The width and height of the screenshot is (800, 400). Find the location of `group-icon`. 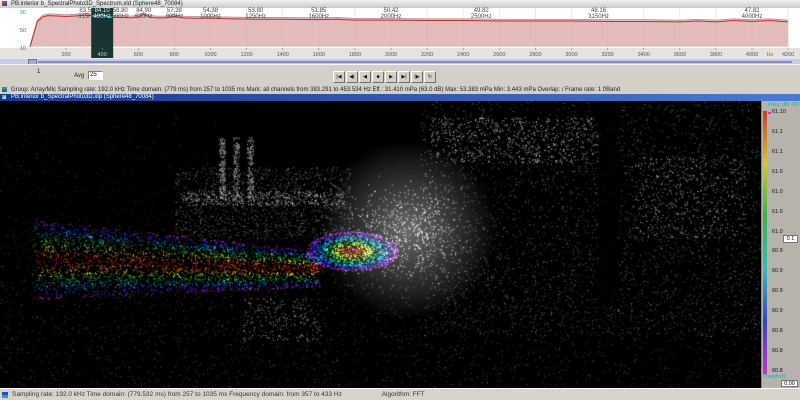

group-icon is located at coordinates (4, 89).